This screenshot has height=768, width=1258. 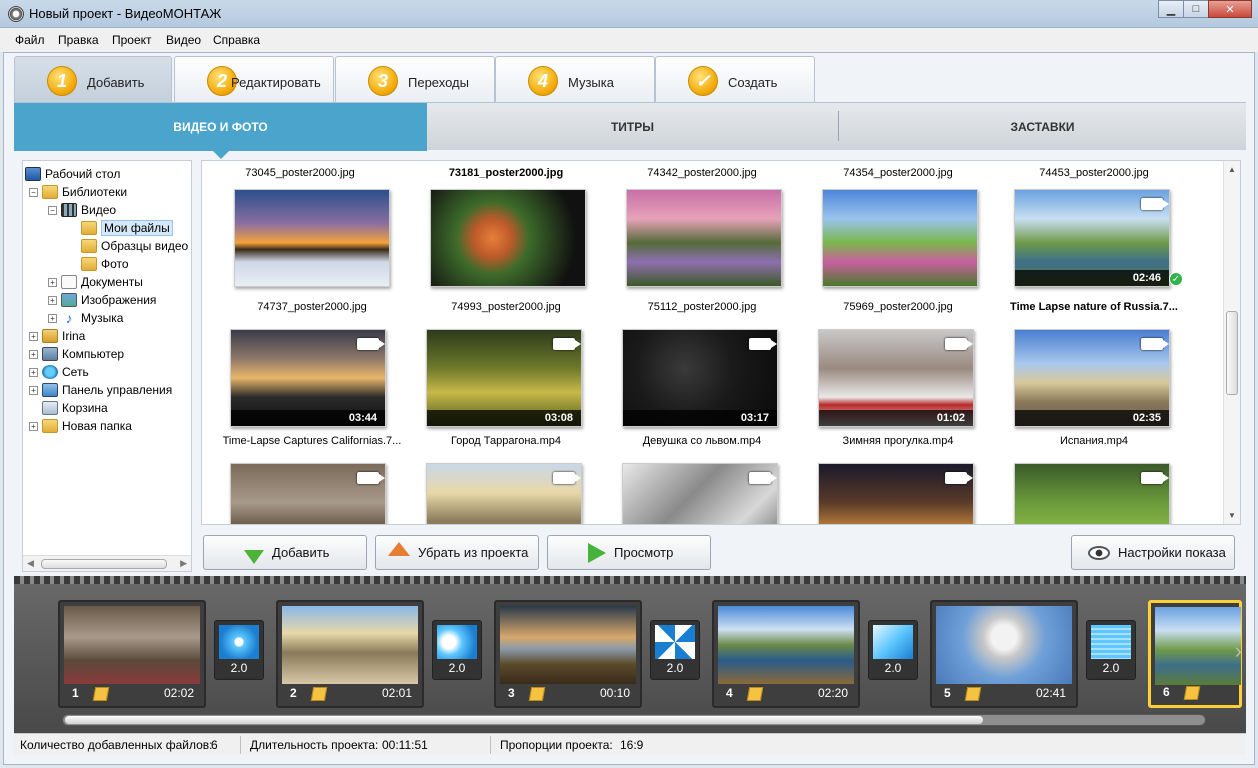 What do you see at coordinates (285, 552) in the screenshot?
I see `add-button: Добавить` at bounding box center [285, 552].